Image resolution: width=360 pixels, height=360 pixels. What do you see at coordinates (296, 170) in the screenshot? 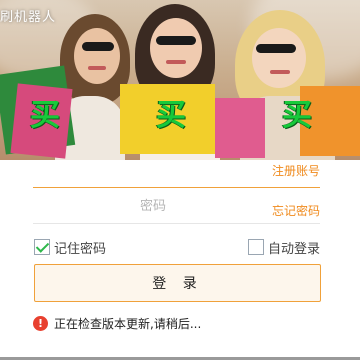
I see `register-link: 注册账号` at bounding box center [296, 170].